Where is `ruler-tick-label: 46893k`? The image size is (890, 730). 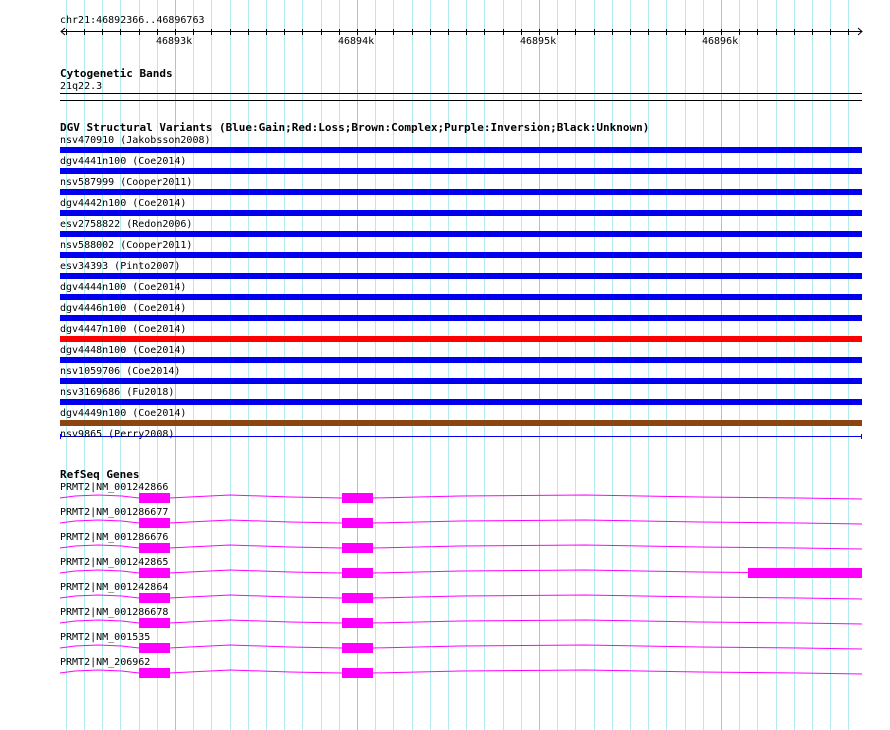
ruler-tick-label: 46893k is located at coordinates (174, 41).